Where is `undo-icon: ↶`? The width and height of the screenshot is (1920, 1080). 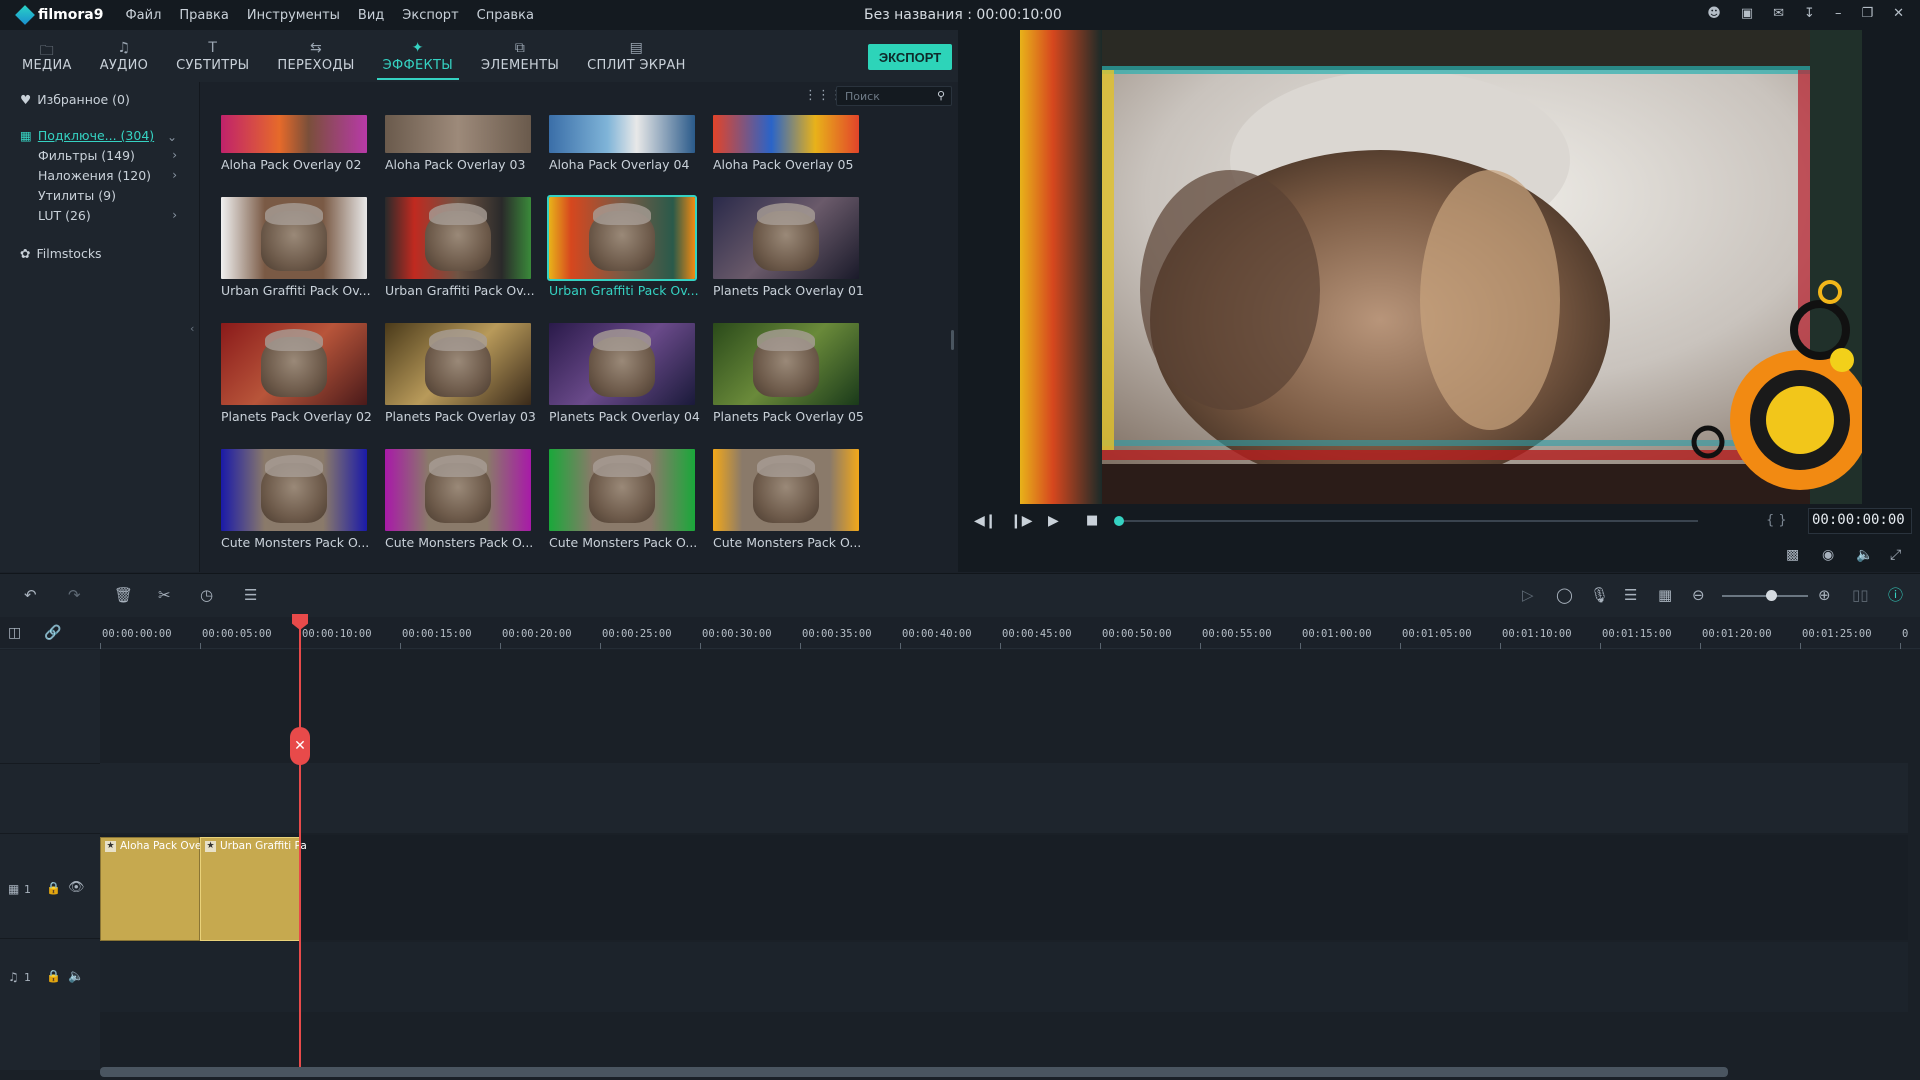
undo-icon: ↶ is located at coordinates (30, 595).